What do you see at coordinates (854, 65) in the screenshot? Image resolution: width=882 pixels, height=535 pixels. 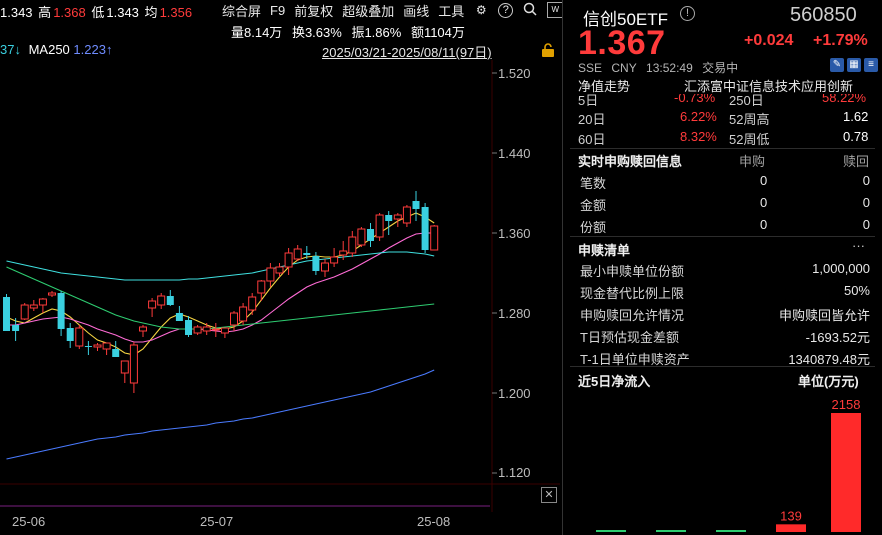 I see `grid-icon: ▦` at bounding box center [854, 65].